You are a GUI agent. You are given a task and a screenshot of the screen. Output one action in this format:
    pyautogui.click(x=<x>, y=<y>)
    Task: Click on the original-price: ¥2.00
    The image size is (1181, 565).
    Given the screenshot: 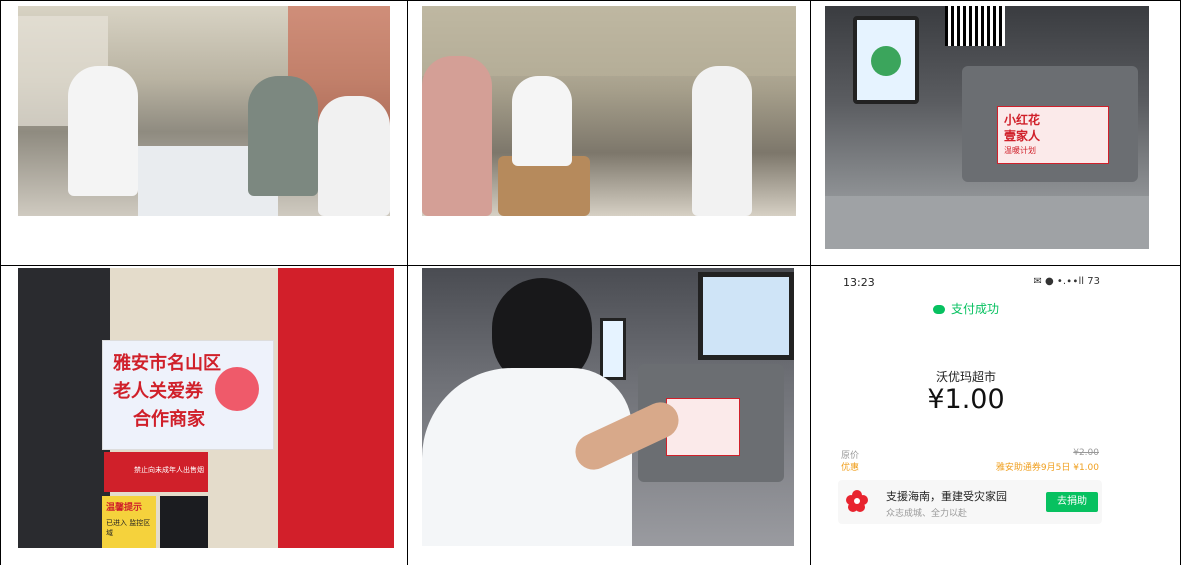 What is the action you would take?
    pyautogui.click(x=1086, y=453)
    